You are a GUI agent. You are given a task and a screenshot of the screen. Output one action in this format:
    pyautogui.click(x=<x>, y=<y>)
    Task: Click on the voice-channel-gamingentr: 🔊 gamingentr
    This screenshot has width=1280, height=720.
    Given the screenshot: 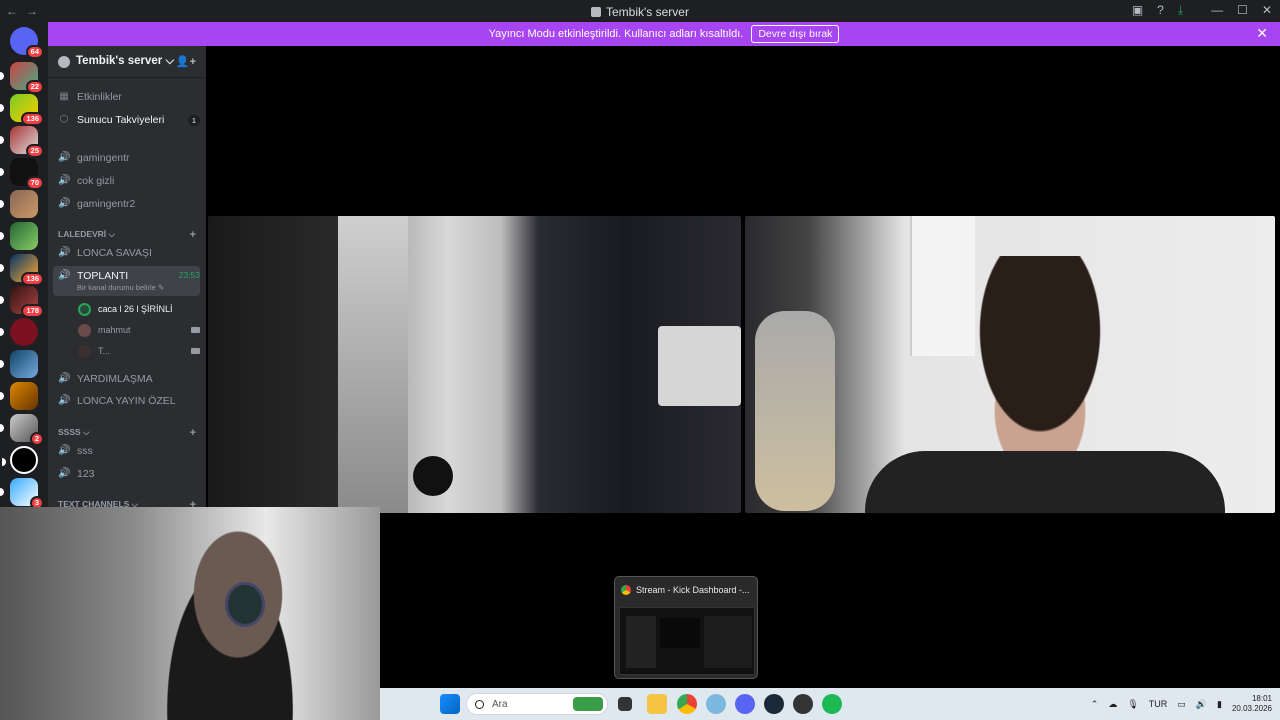 What is the action you would take?
    pyautogui.click(x=129, y=158)
    